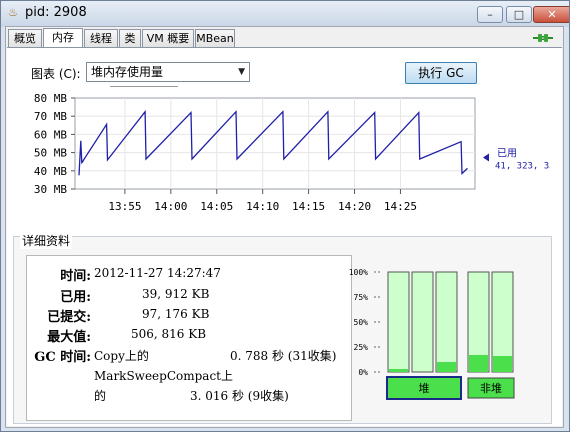 The height and width of the screenshot is (432, 570). What do you see at coordinates (308, 206) in the screenshot?
I see `x-tick-label: 14:15` at bounding box center [308, 206].